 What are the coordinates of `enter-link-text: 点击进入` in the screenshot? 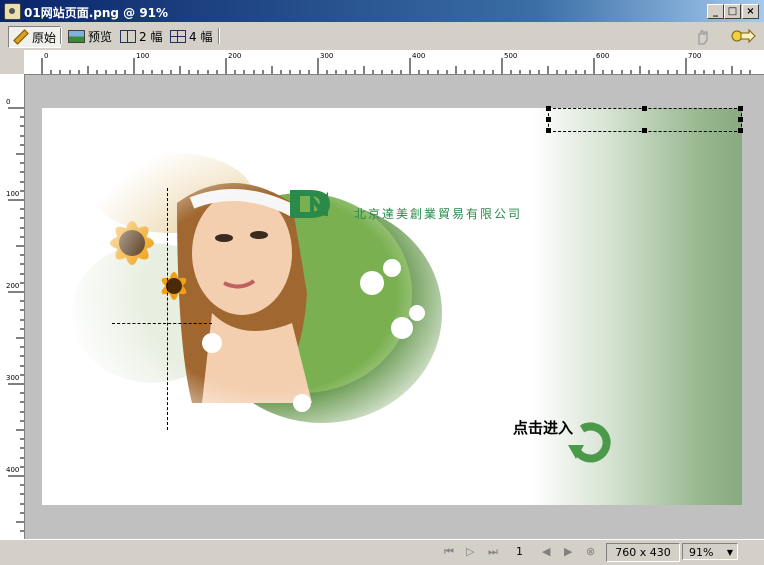 It's located at (543, 427).